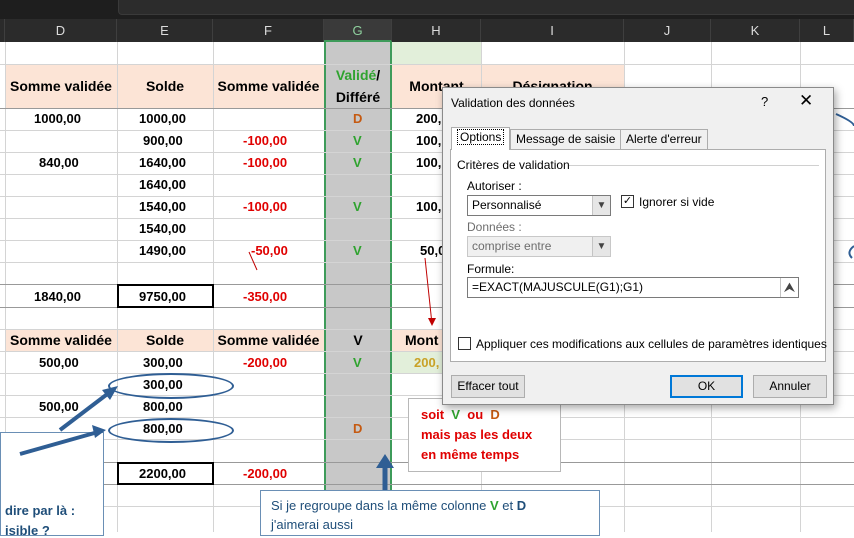  I want to click on tab-alerte-erreur: Alerte d'erreur, so click(664, 139).